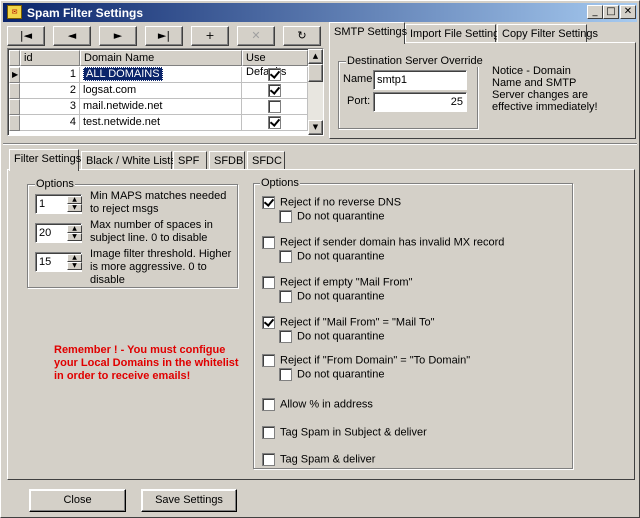  I want to click on table-row: 4 test.netwide.net, so click(158, 123).